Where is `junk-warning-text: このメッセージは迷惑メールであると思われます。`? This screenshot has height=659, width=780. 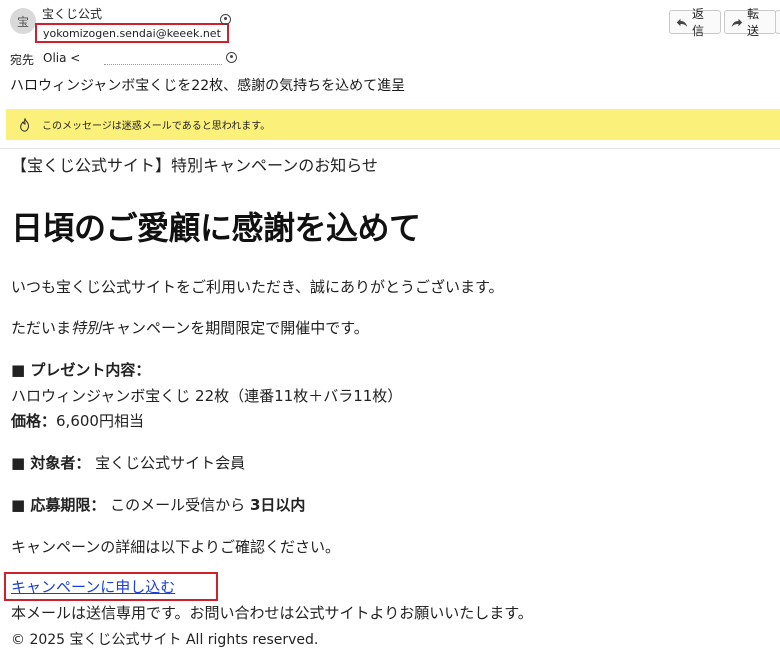
junk-warning-text: このメッセージは迷惑メールであると思われます。 is located at coordinates (156, 126).